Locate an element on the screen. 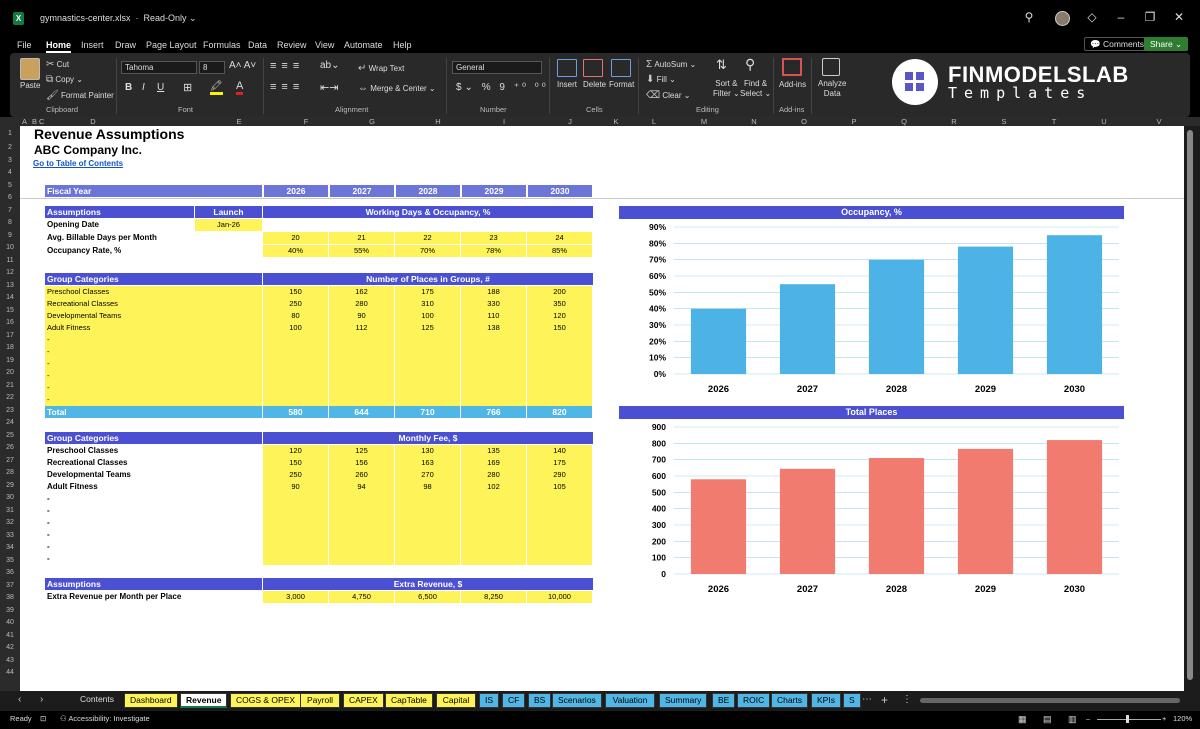 The image size is (1200, 729). row-header-8: 8 is located at coordinates (10, 223).